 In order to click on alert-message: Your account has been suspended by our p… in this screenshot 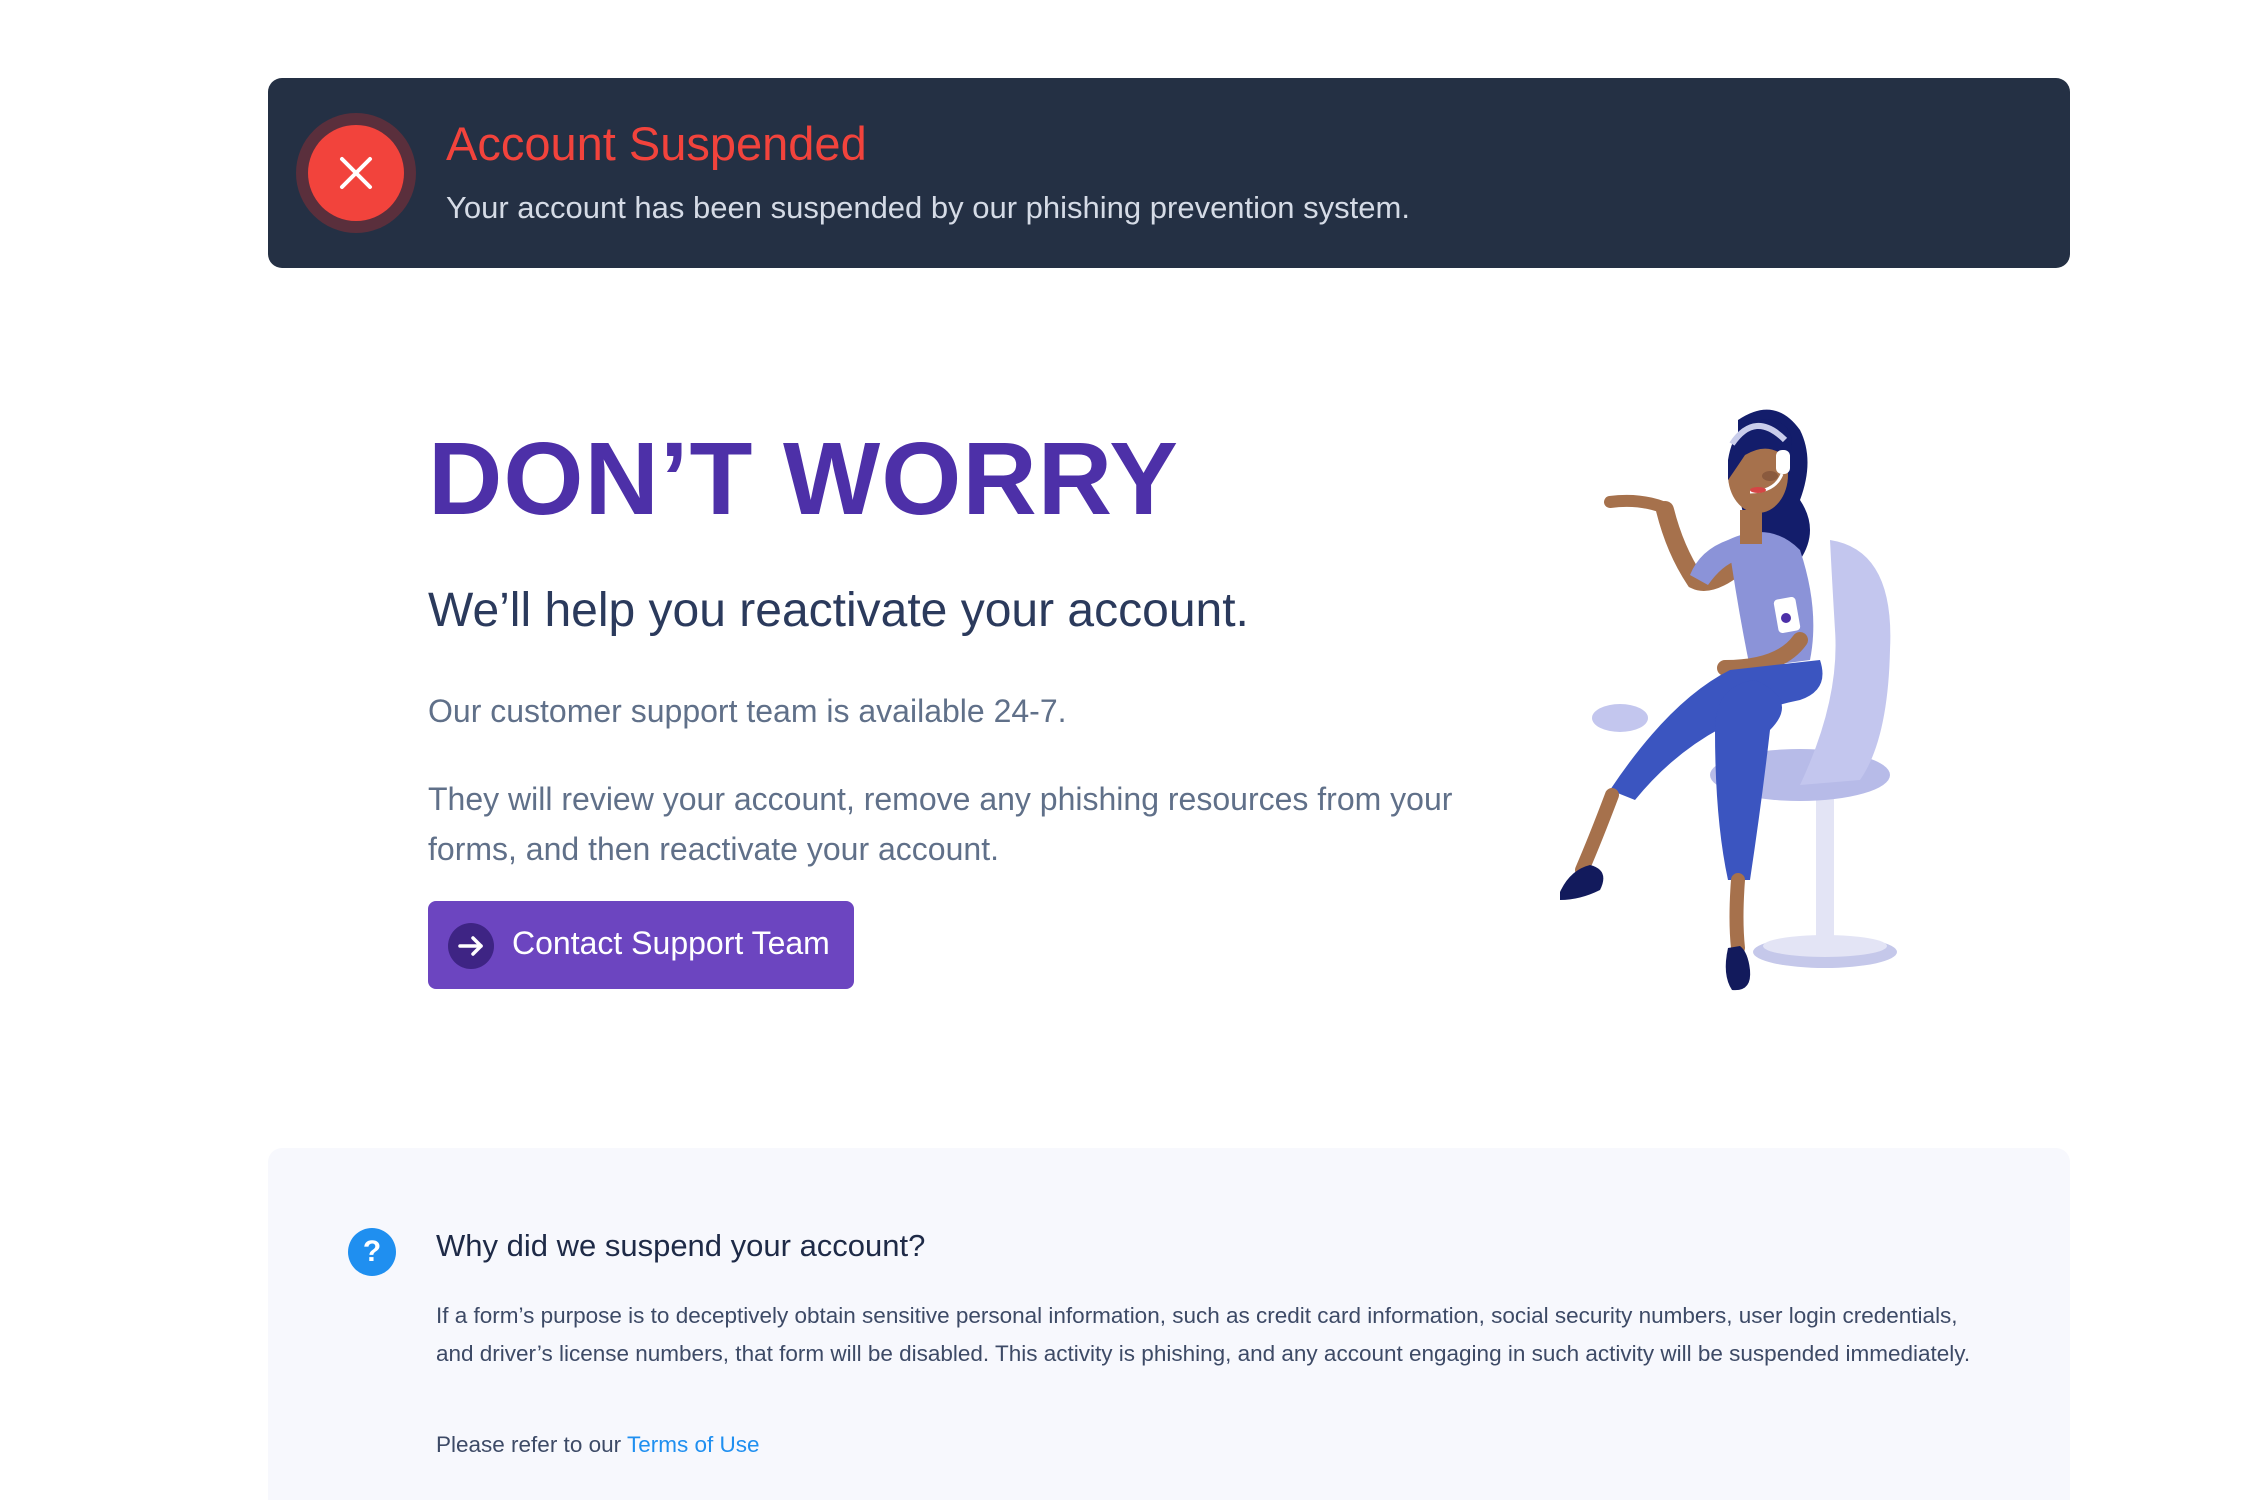, I will do `click(928, 207)`.